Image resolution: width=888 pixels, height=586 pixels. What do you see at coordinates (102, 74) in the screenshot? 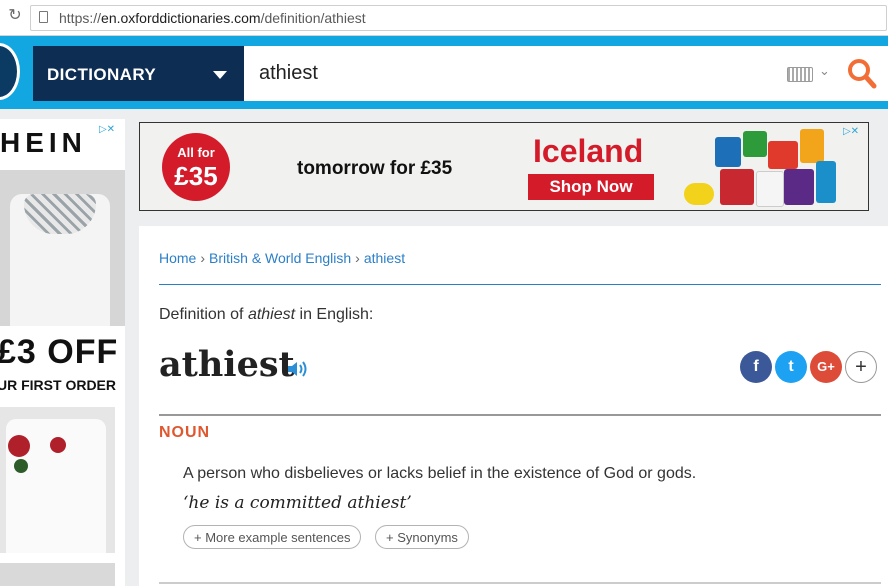
I see `dictionary-label: DICTIONARY` at bounding box center [102, 74].